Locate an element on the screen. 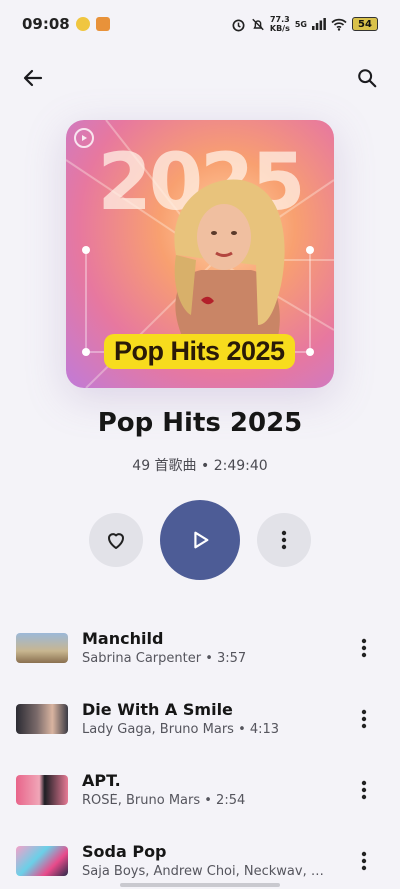  network-speed: 77.3 KB/s is located at coordinates (280, 24).